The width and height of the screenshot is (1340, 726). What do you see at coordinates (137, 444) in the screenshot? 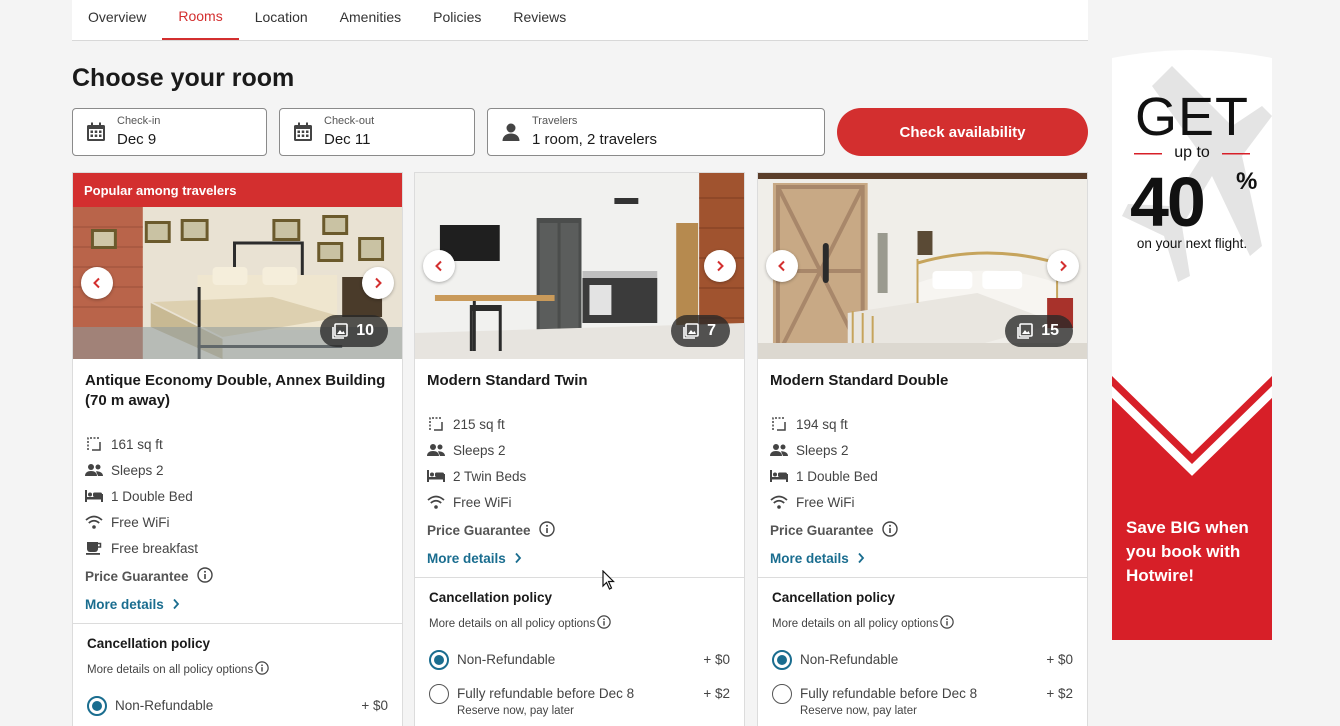
I see `feature-text: 161 sq ft` at bounding box center [137, 444].